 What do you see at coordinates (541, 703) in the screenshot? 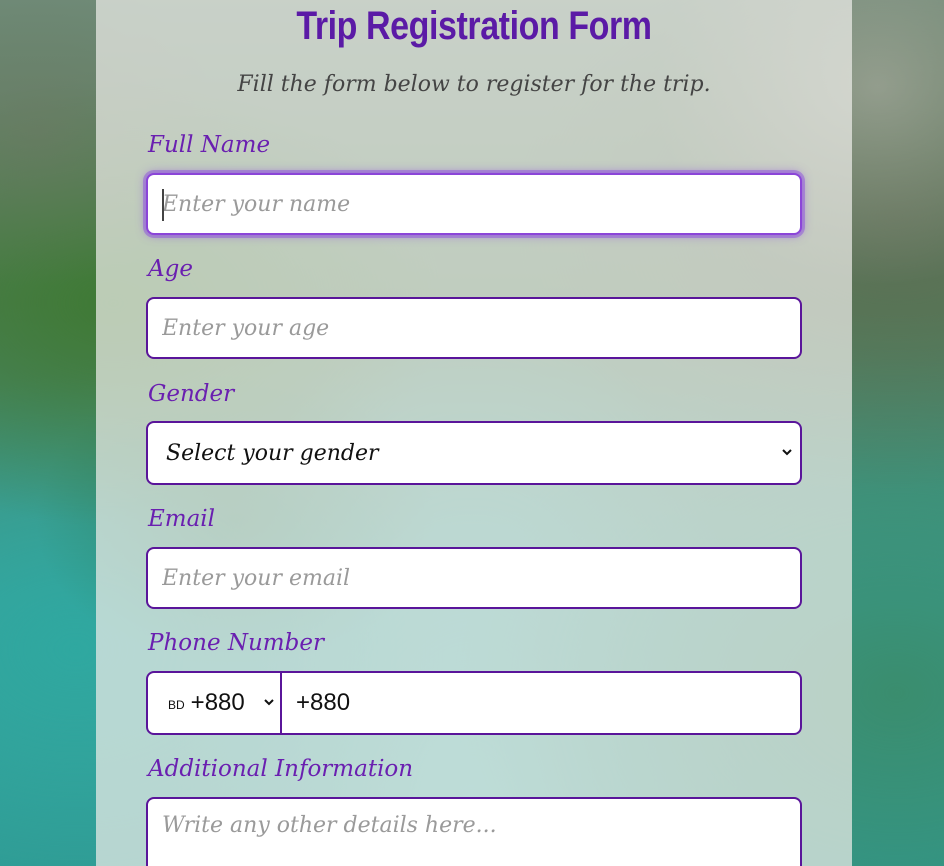
I see `phone-input: +880` at bounding box center [541, 703].